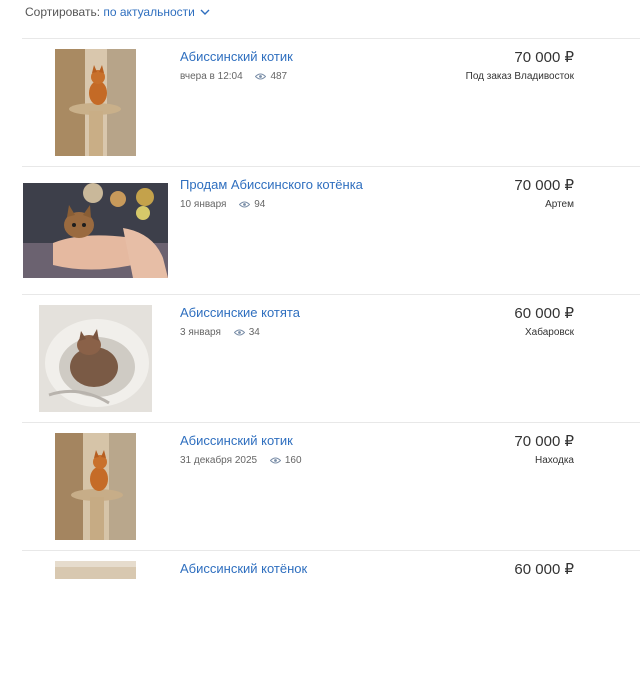 The width and height of the screenshot is (640, 679). Describe the element at coordinates (260, 204) in the screenshot. I see `views-value: 94` at that location.